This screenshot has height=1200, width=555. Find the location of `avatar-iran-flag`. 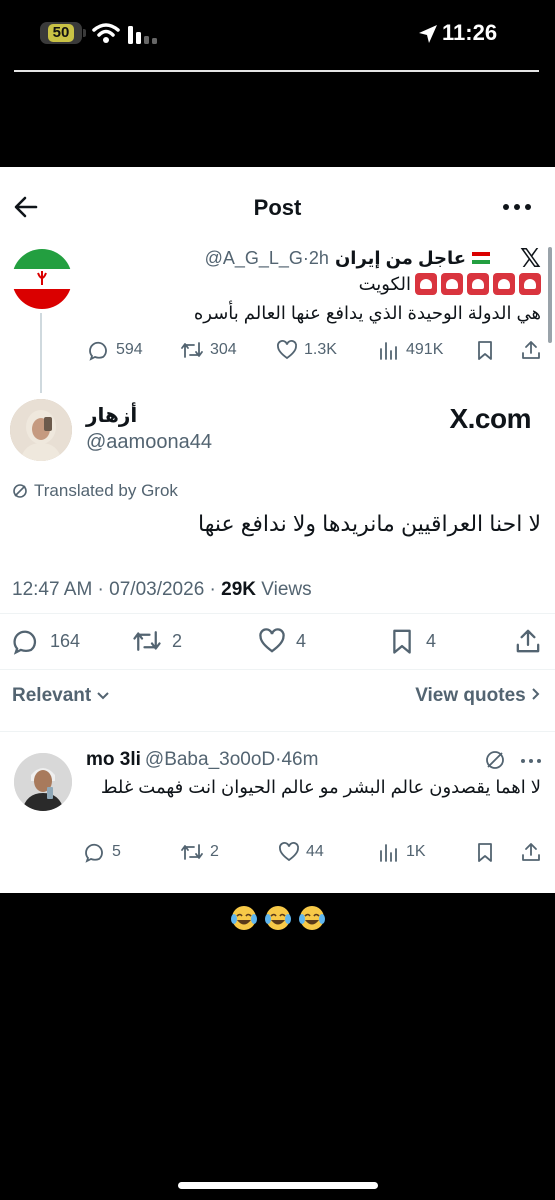

avatar-iran-flag is located at coordinates (42, 279).